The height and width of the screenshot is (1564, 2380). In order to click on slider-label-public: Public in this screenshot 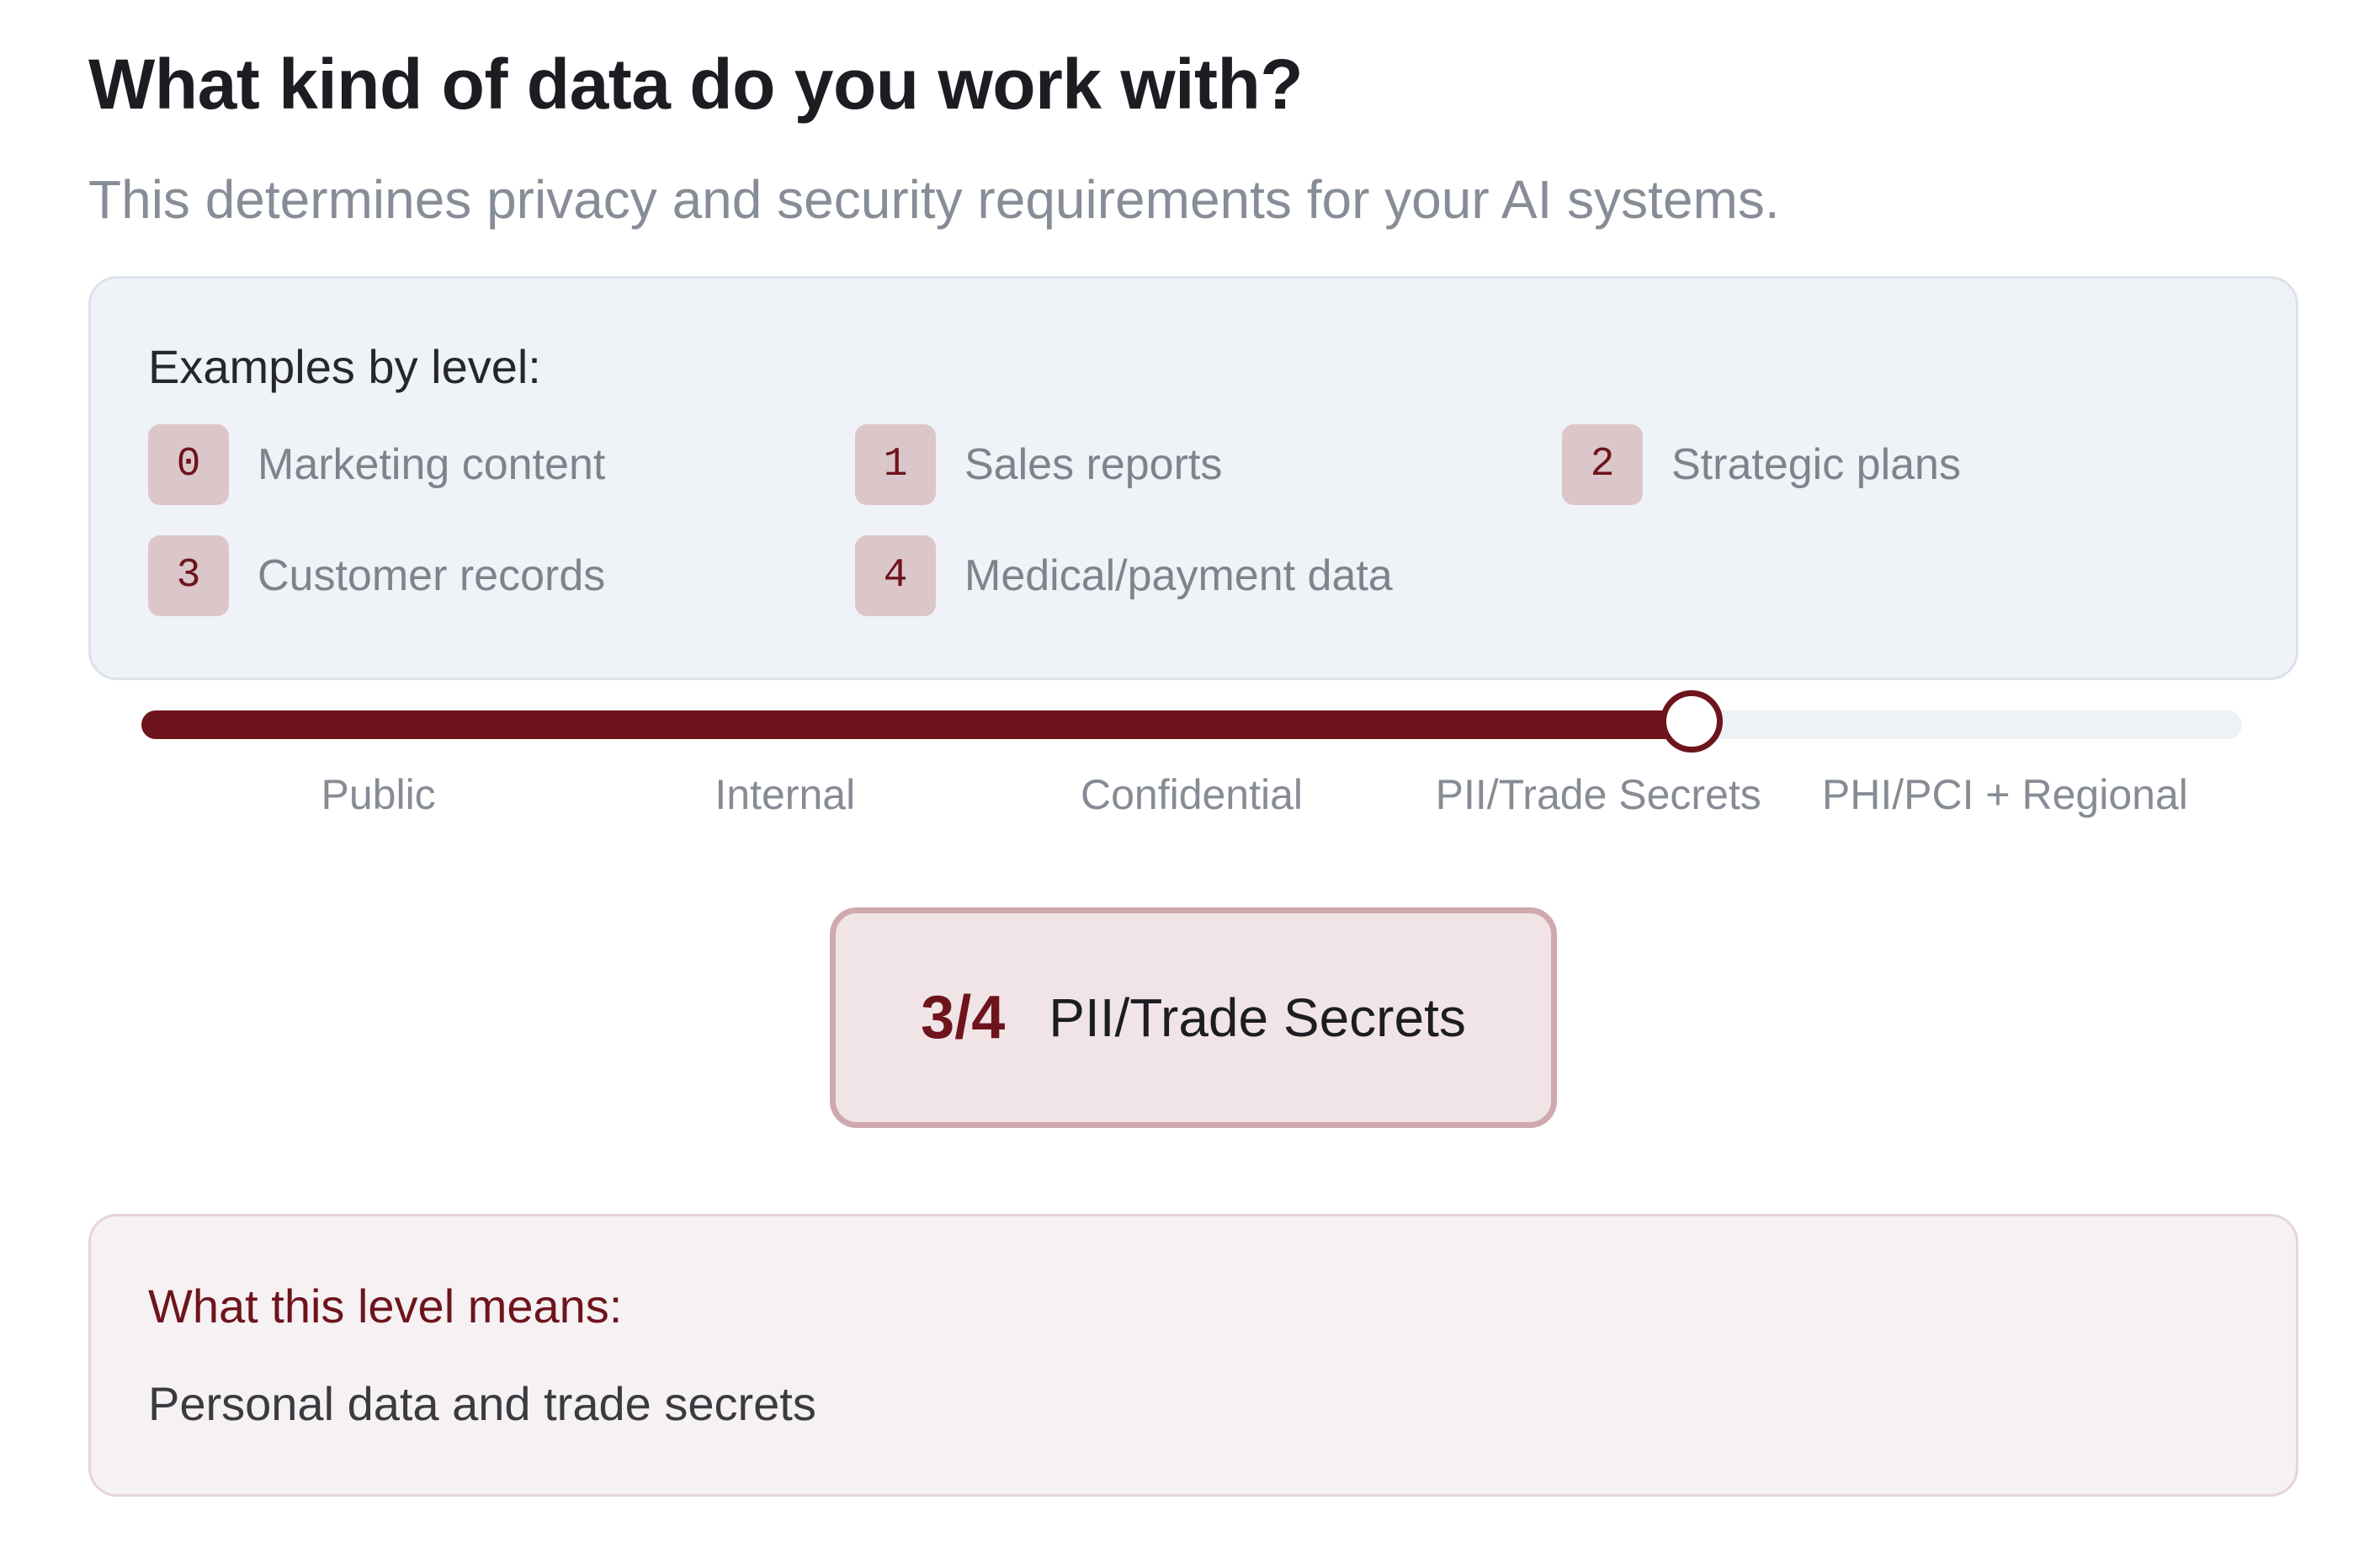, I will do `click(378, 794)`.